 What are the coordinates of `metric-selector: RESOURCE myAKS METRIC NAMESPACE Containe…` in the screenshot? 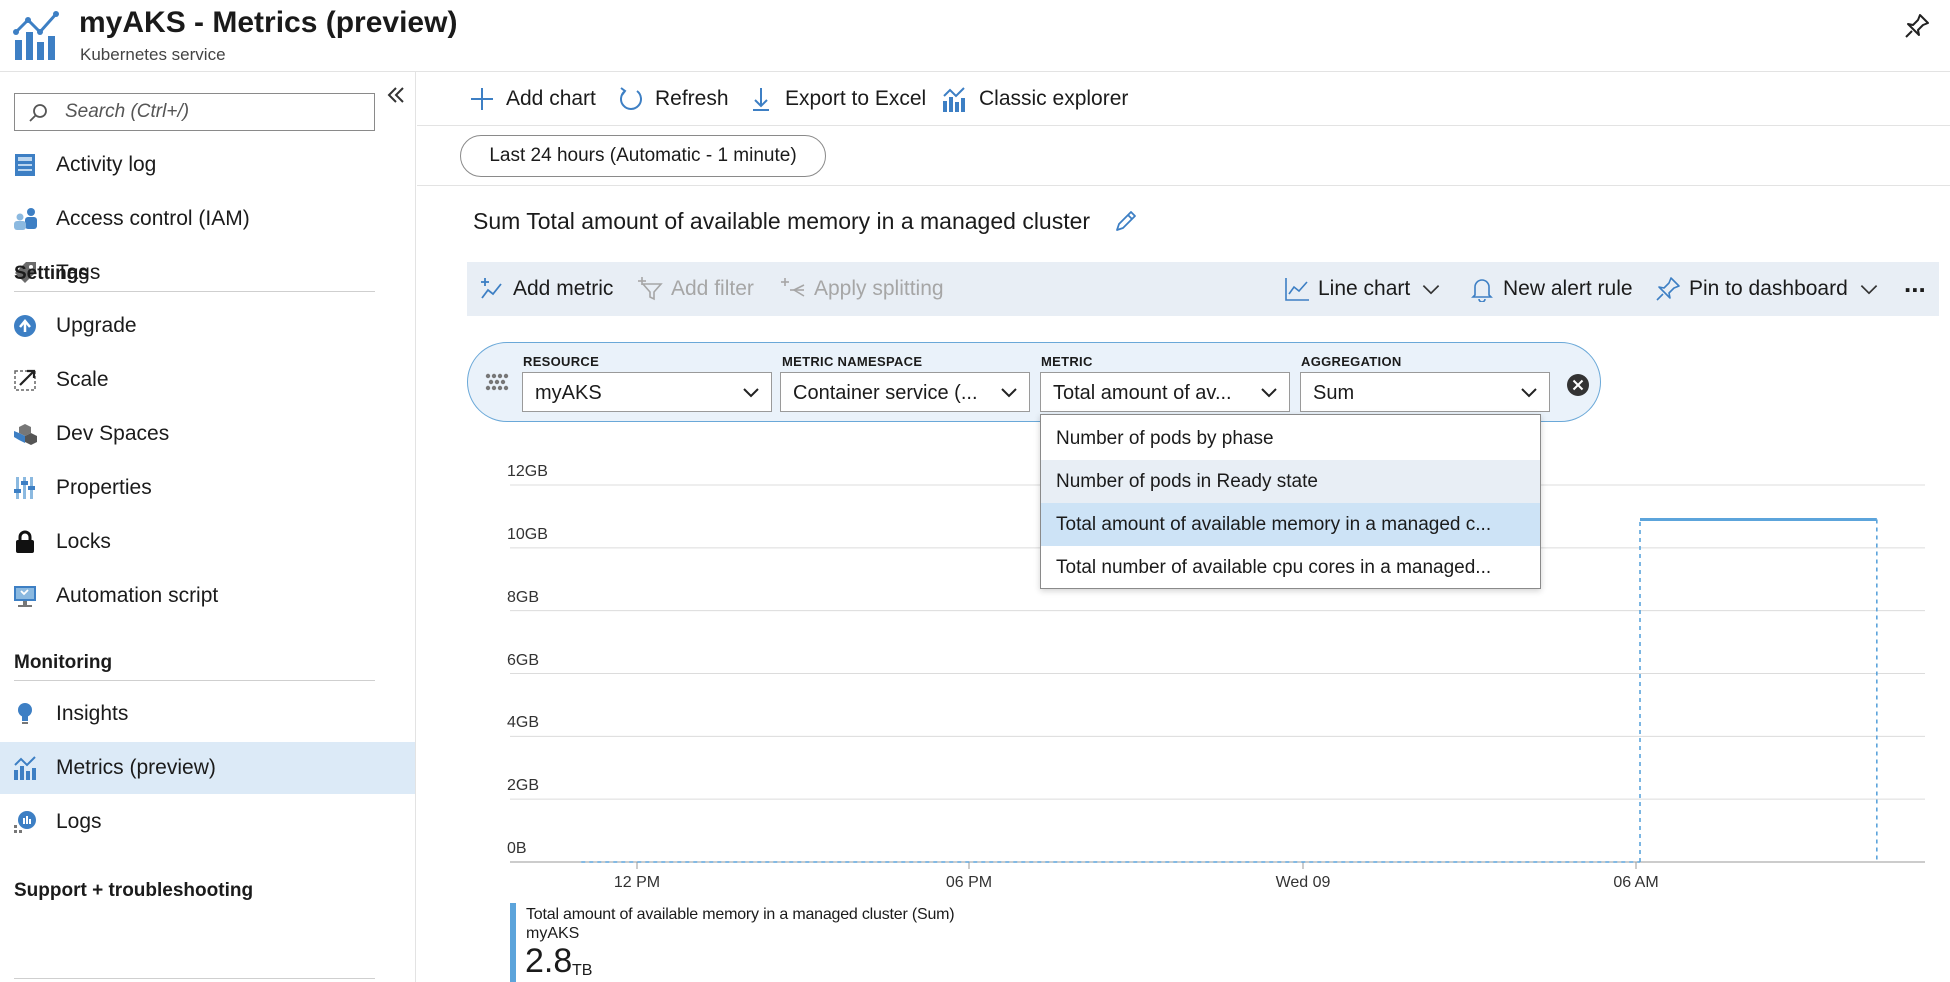 It's located at (1034, 382).